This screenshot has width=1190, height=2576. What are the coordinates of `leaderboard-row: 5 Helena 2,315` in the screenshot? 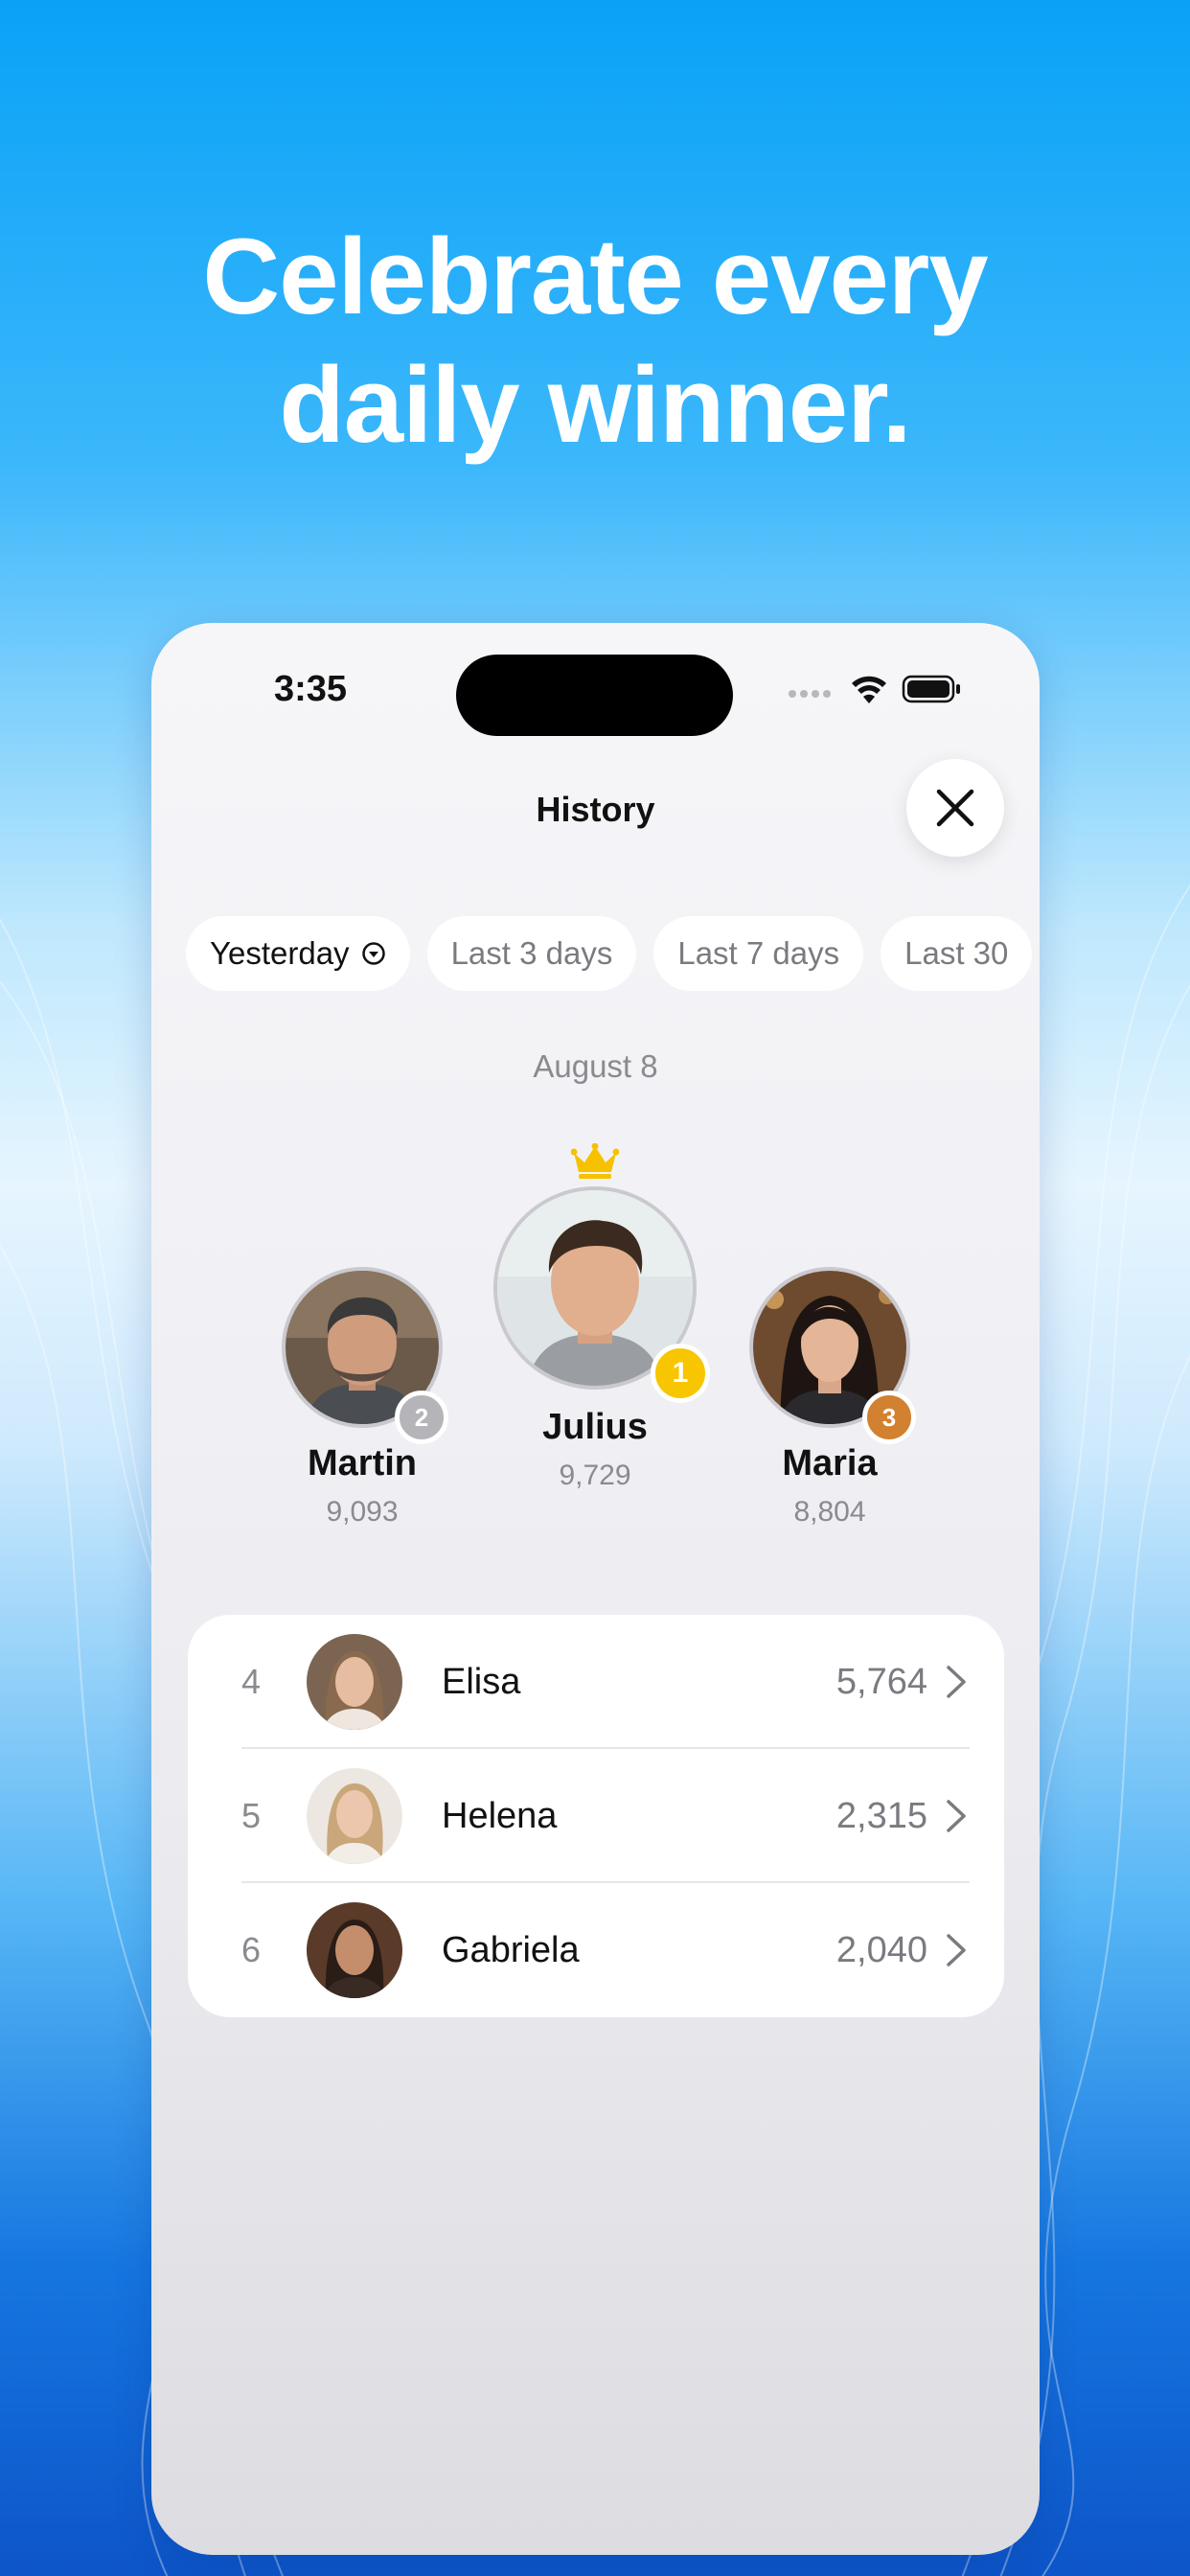 It's located at (596, 1816).